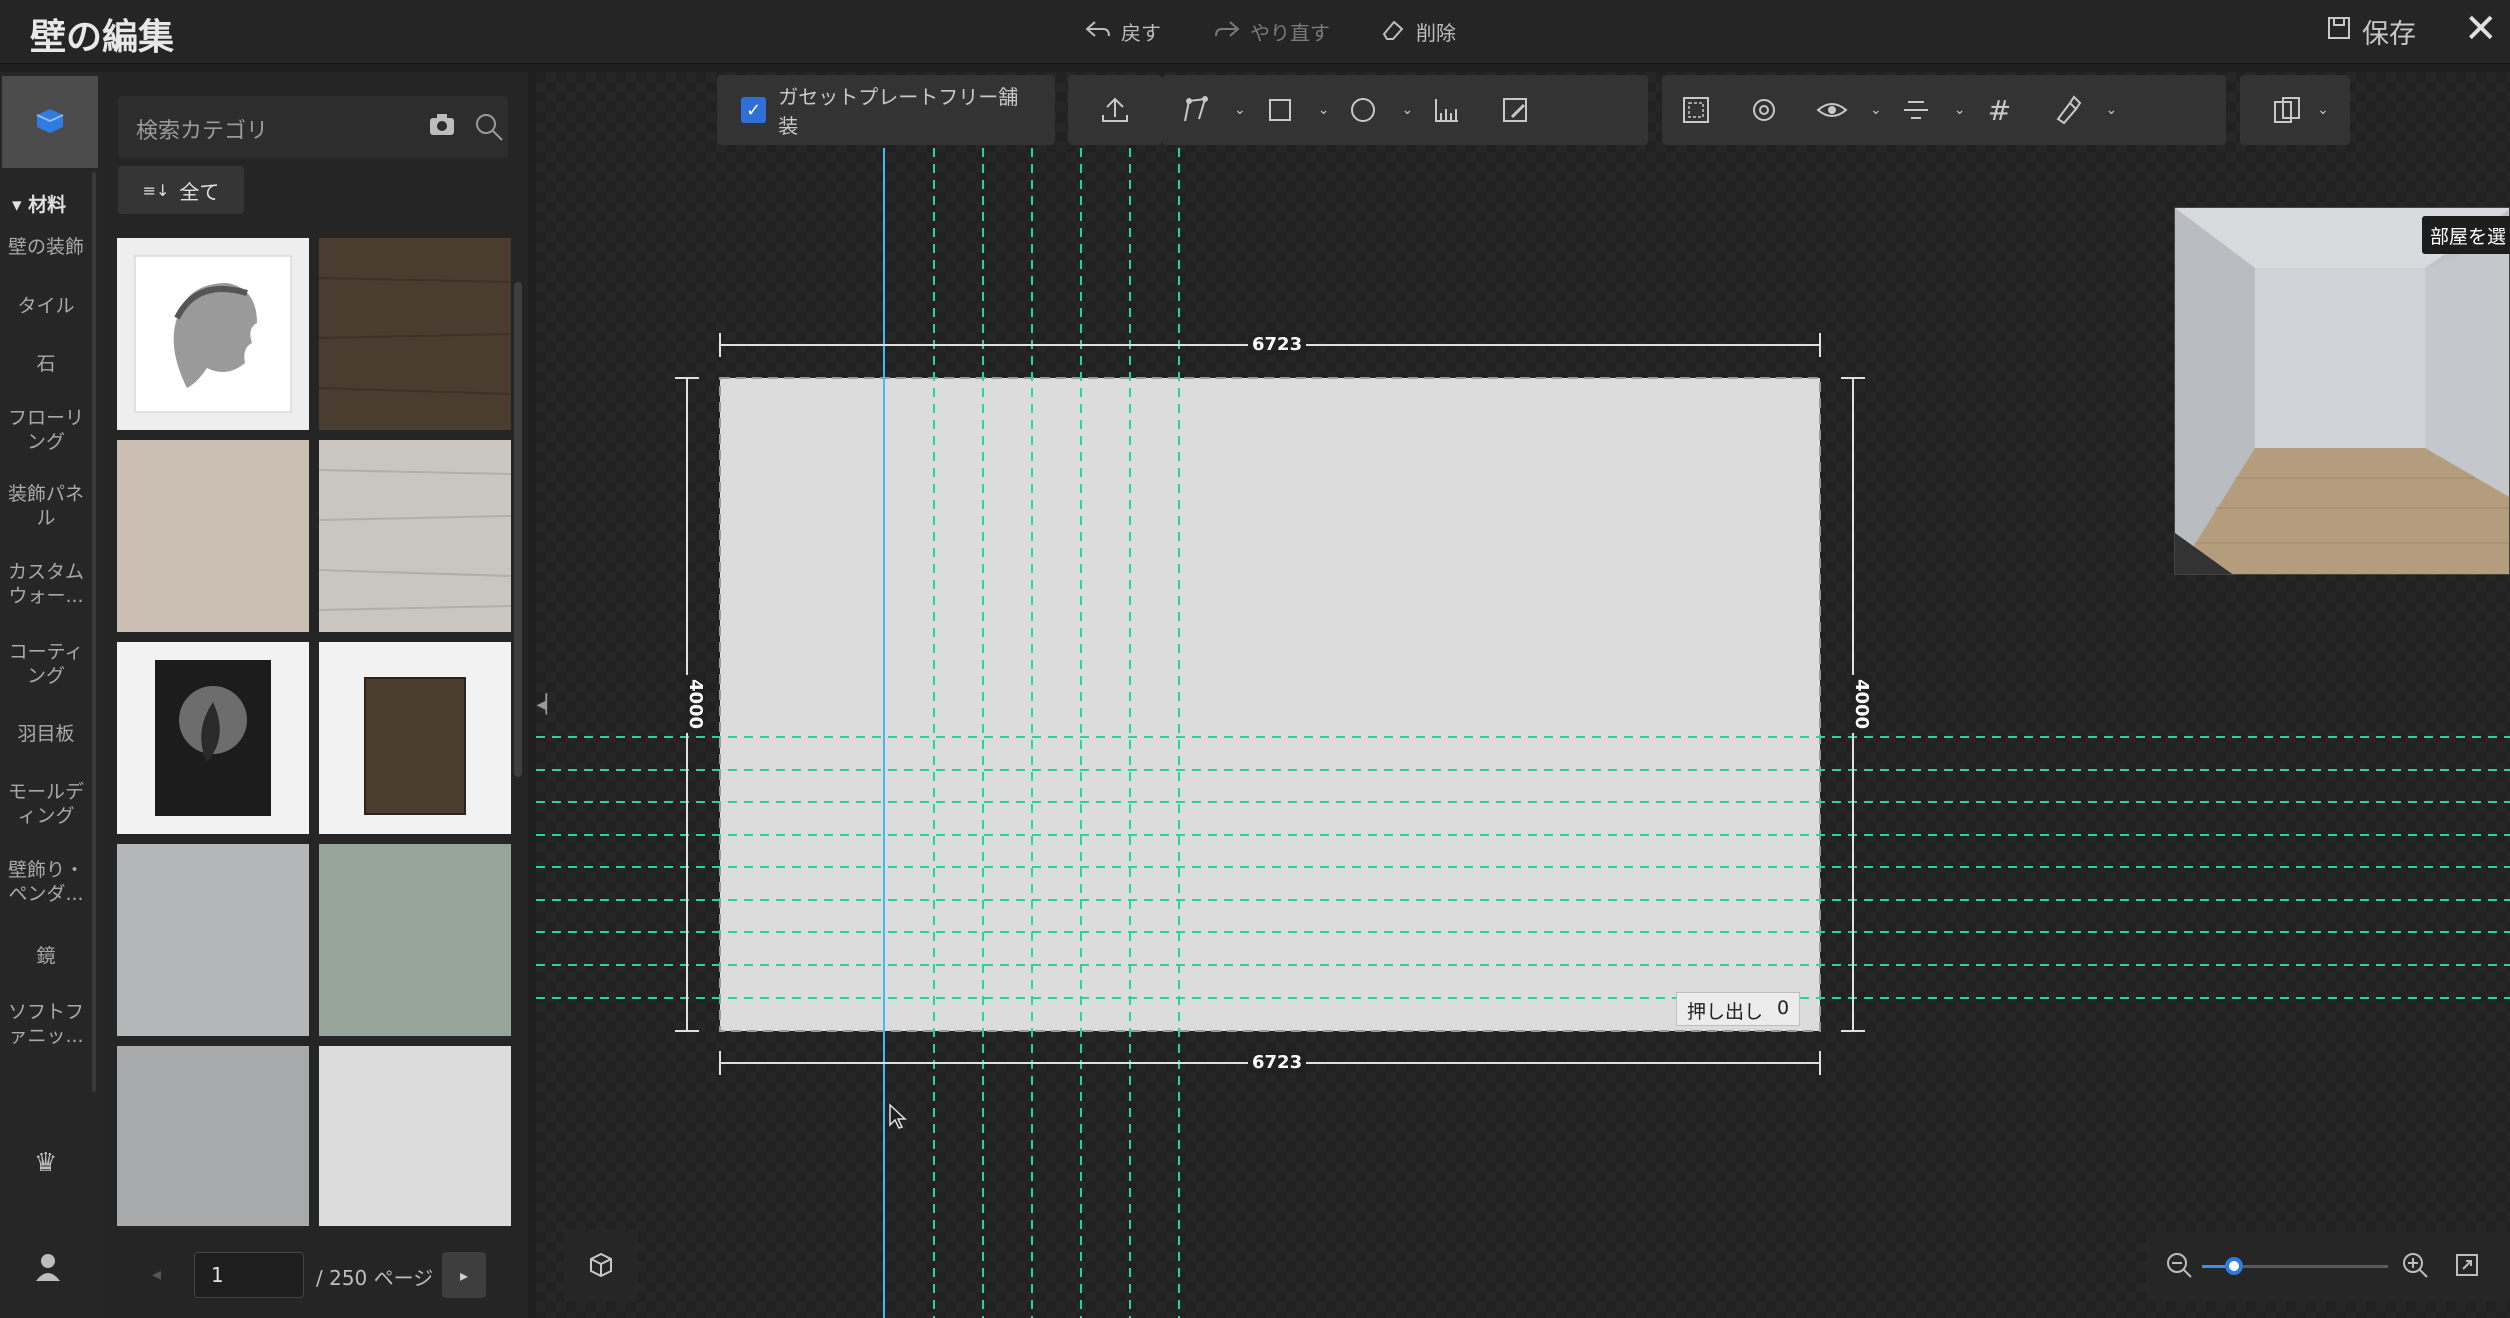 The image size is (2510, 1318). What do you see at coordinates (45, 792) in the screenshot?
I see `category-item-label: モールデ` at bounding box center [45, 792].